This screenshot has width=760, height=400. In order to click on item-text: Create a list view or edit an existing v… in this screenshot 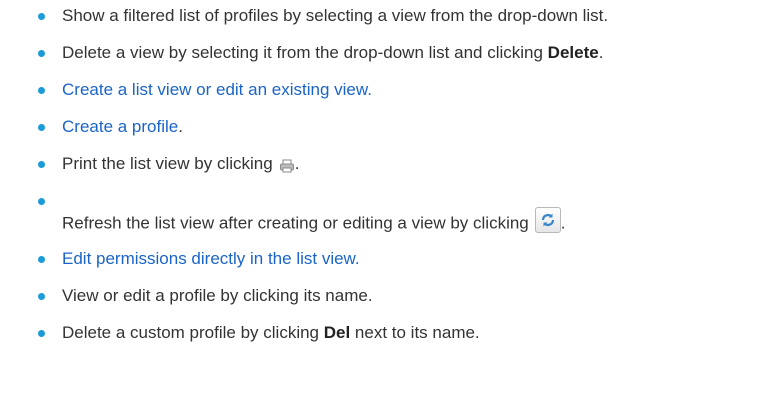, I will do `click(217, 90)`.